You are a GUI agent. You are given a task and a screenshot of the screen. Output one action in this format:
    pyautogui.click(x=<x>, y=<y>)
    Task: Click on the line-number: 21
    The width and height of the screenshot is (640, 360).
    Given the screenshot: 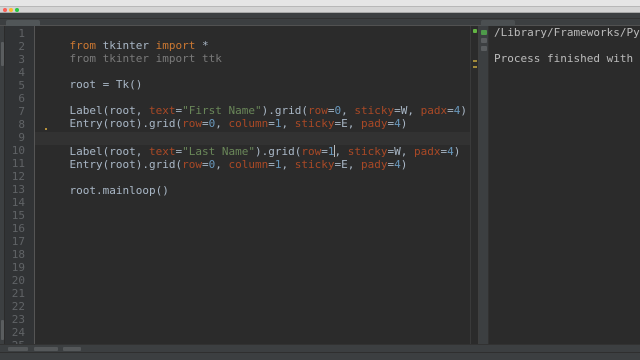 What is the action you would take?
    pyautogui.click(x=18, y=293)
    